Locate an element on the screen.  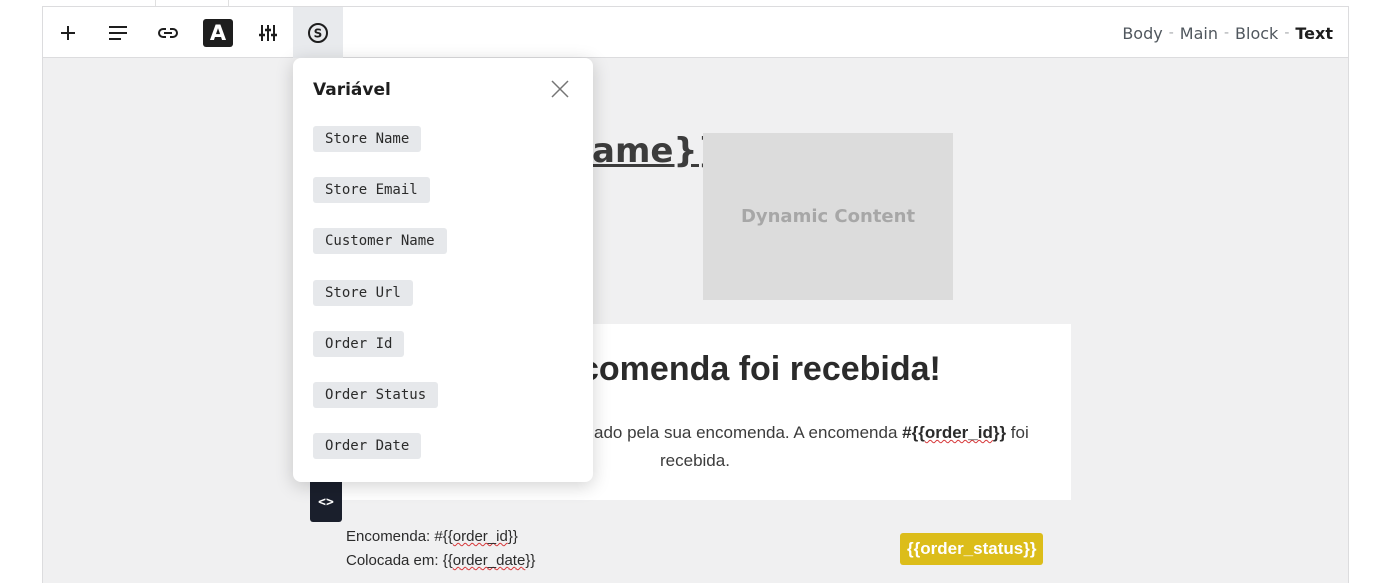
dynamic-content-block: Dynamic Content is located at coordinates (828, 216).